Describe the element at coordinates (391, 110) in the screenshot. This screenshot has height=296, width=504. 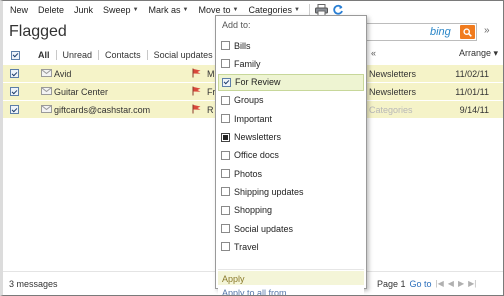
I see `message-folder: Categories` at that location.